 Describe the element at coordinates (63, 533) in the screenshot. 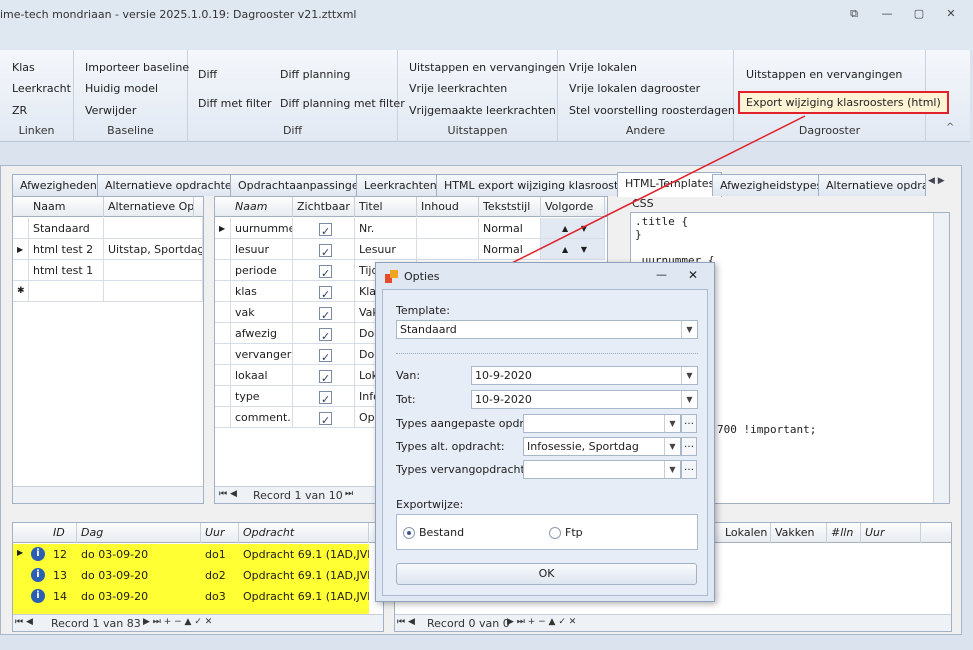

I see `column-header: ID` at that location.